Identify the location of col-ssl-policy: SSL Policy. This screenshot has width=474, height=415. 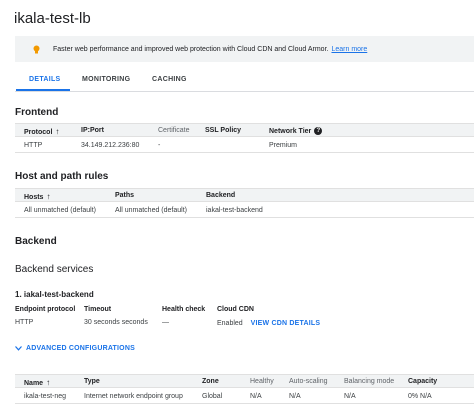
(223, 130).